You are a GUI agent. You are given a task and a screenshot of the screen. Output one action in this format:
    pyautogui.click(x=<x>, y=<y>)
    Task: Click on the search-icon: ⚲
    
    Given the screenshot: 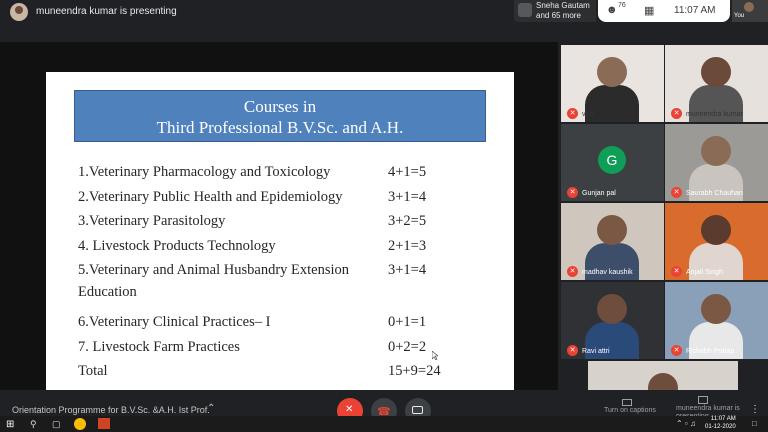 What is the action you would take?
    pyautogui.click(x=33, y=424)
    